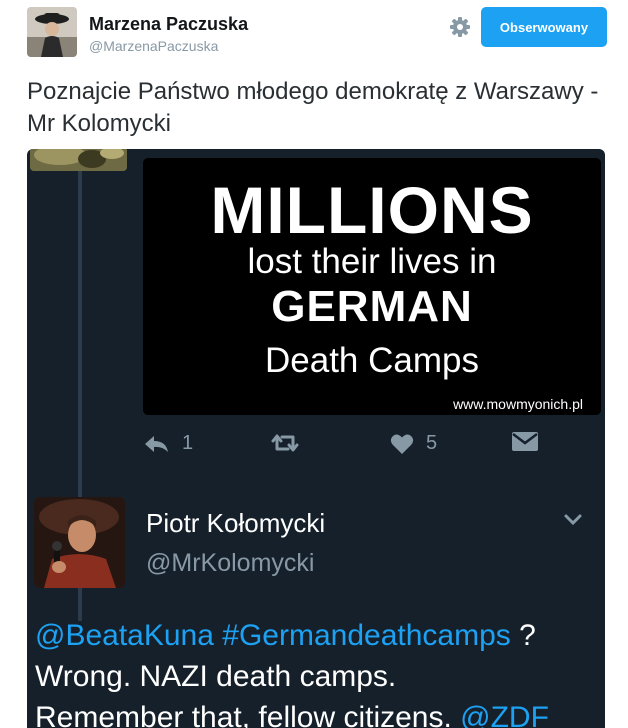 The width and height of the screenshot is (628, 728). I want to click on mention-link-zdf: @ZDF, so click(504, 714).